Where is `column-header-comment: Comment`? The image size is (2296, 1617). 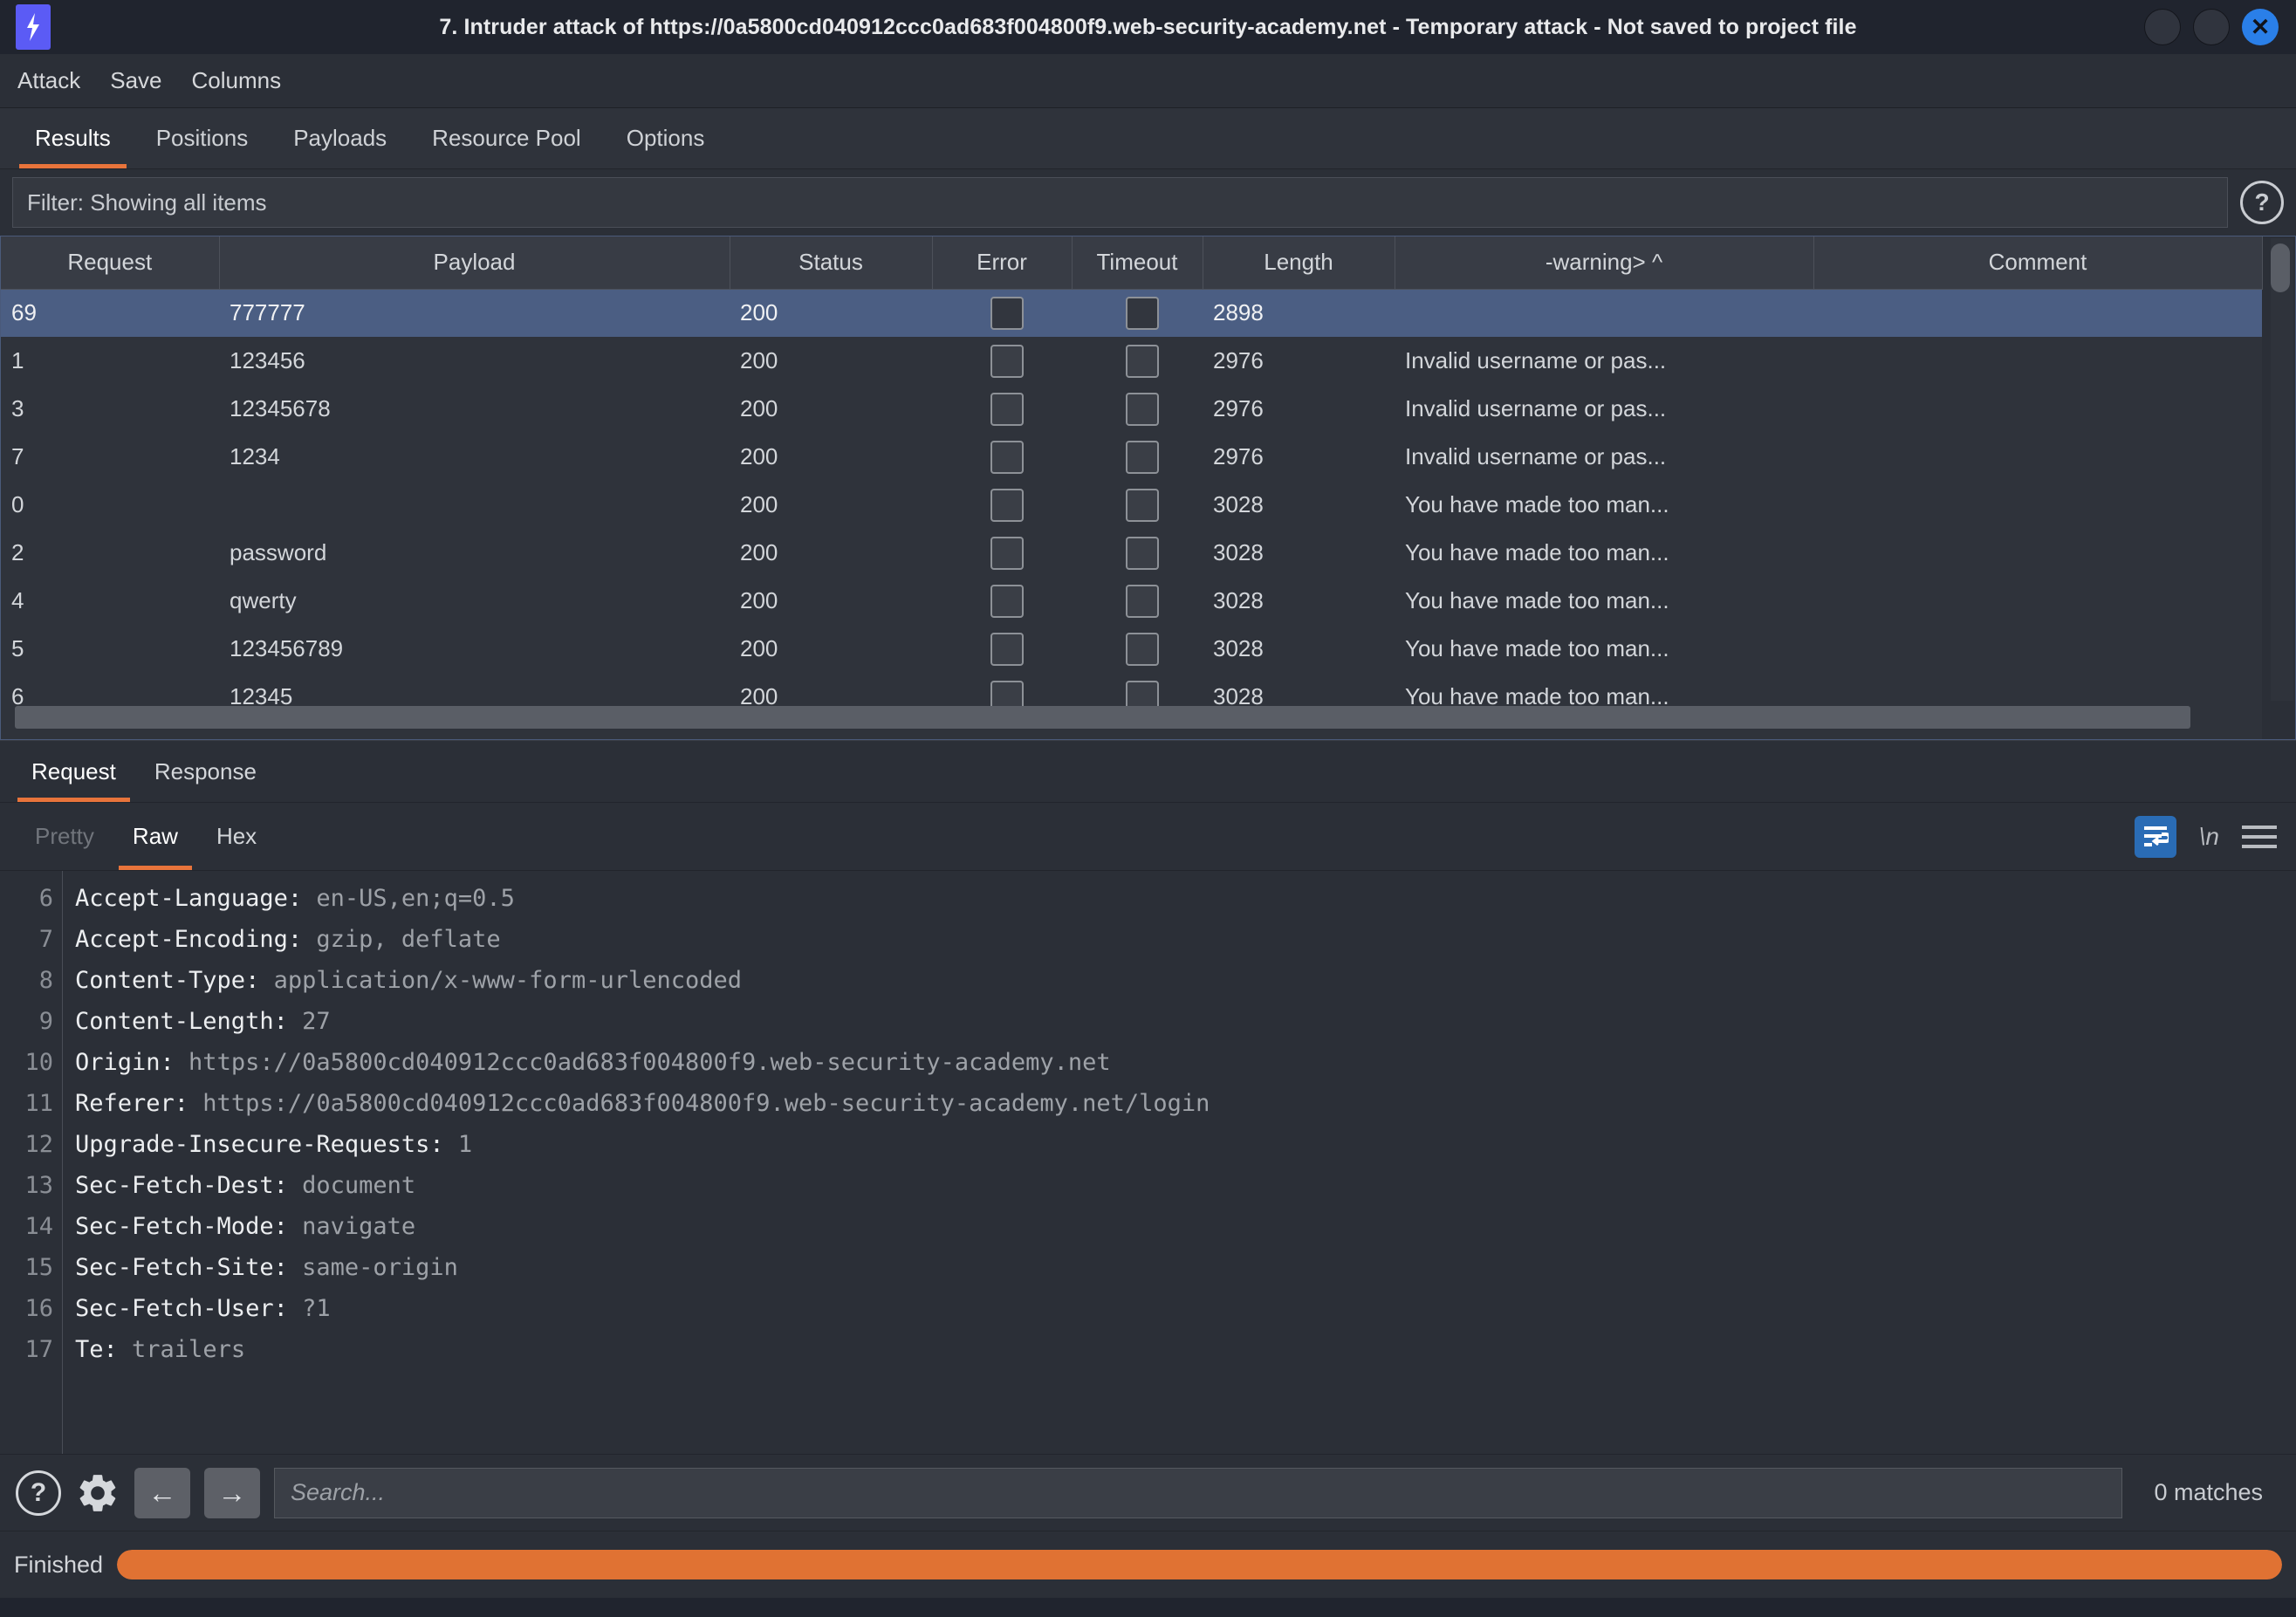
column-header-comment: Comment is located at coordinates (2038, 263).